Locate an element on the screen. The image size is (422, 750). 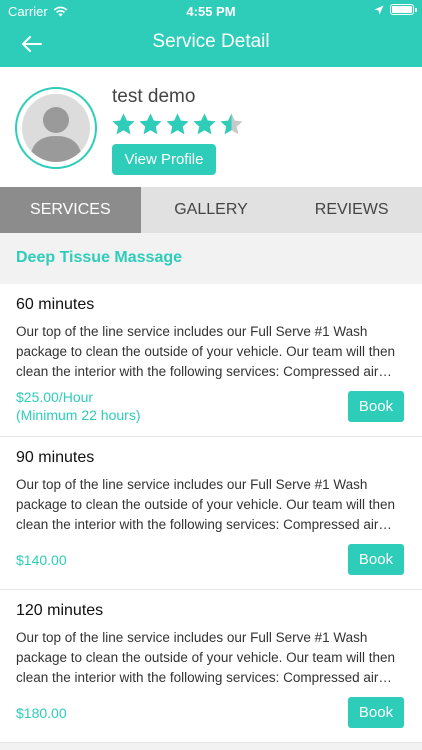
view-profile-button: View Profile is located at coordinates (164, 159).